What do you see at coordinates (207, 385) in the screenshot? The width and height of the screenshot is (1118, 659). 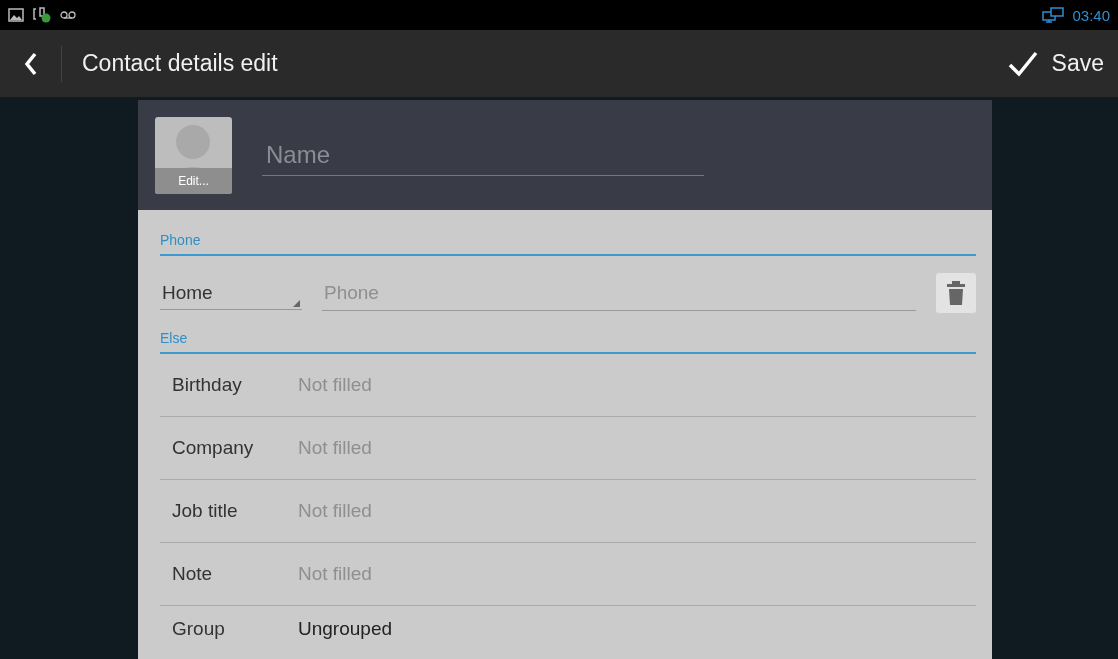 I see `field-label: Birthday` at bounding box center [207, 385].